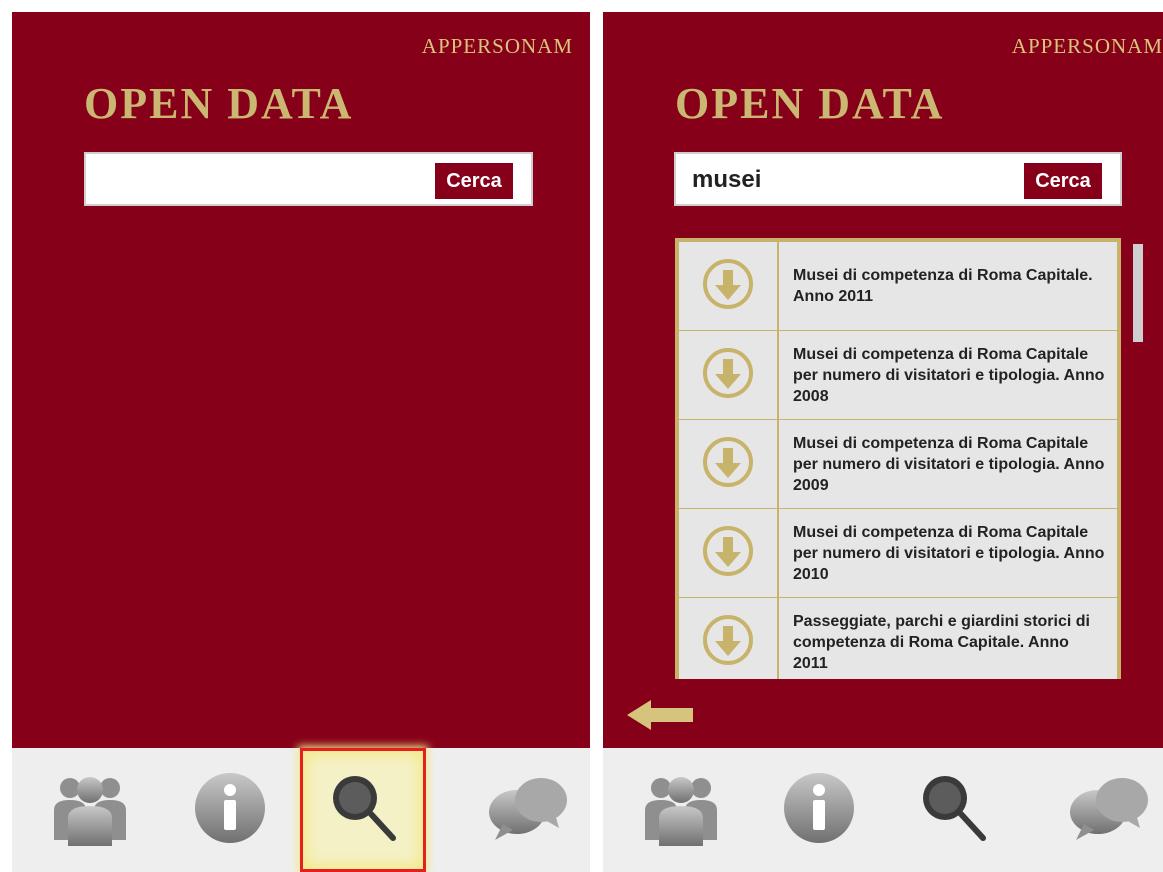 The width and height of the screenshot is (1163, 872). I want to click on back-arrow-icon, so click(660, 717).